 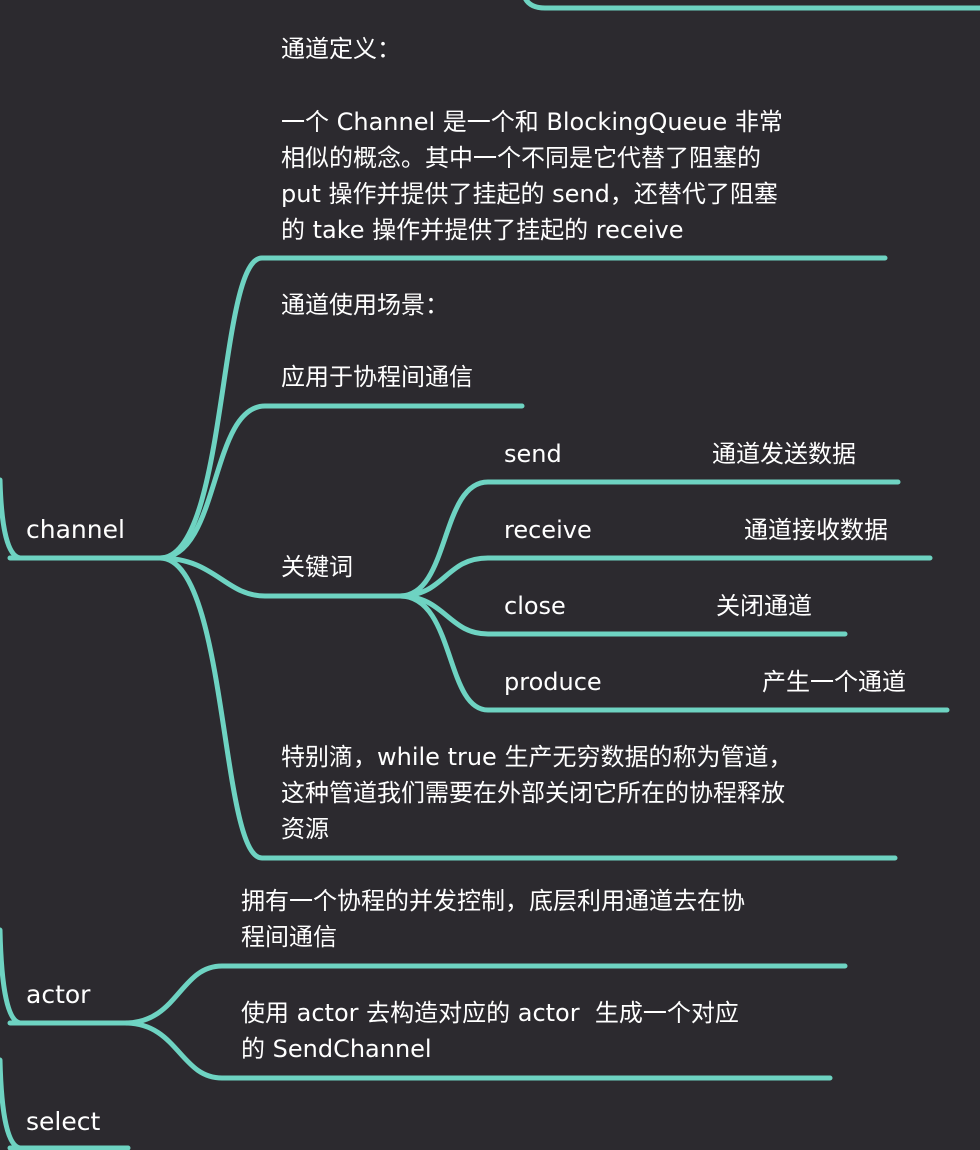 I want to click on keyword-produce-desc: 产生一个通道, so click(x=834, y=682).